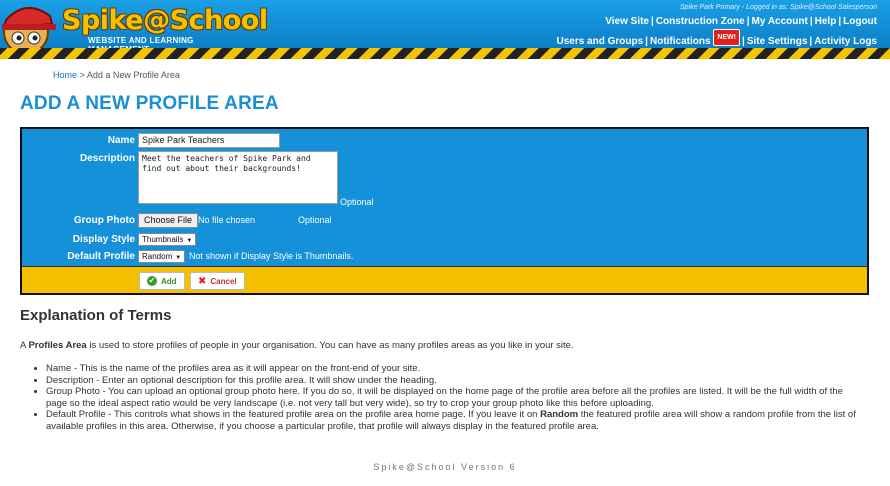 The height and width of the screenshot is (486, 890). Describe the element at coordinates (777, 41) in the screenshot. I see `nav-site-settings: Site Settings` at that location.